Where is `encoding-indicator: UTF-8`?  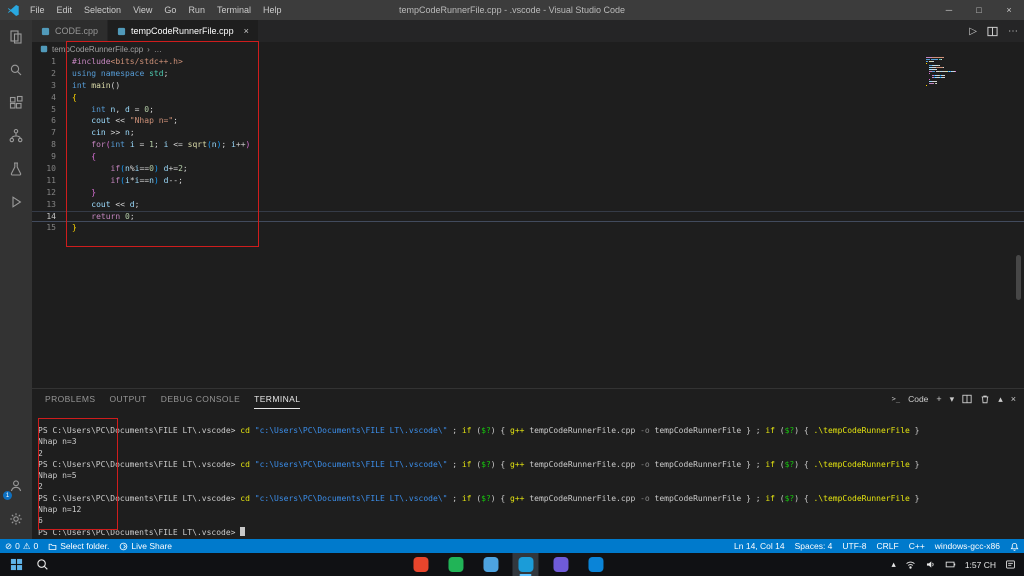 encoding-indicator: UTF-8 is located at coordinates (854, 546).